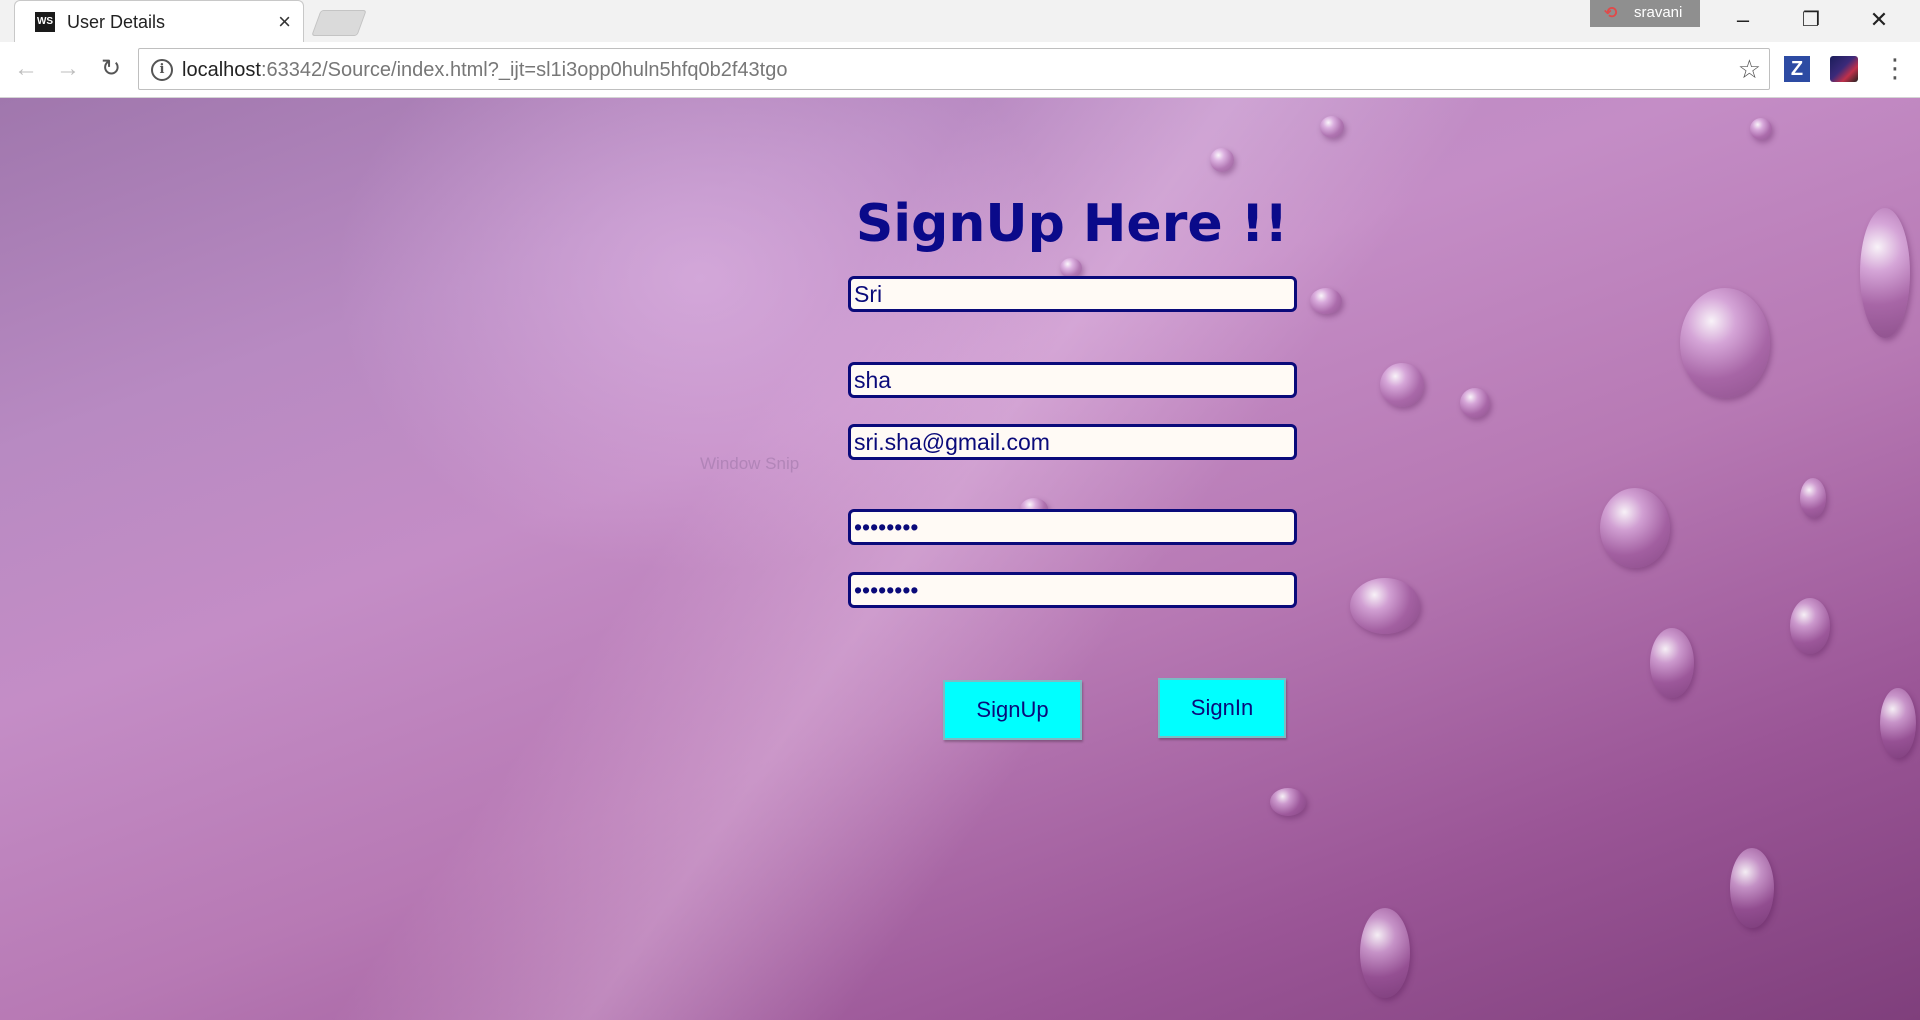 Image resolution: width=1920 pixels, height=1020 pixels. I want to click on confirm-password-field, so click(1072, 590).